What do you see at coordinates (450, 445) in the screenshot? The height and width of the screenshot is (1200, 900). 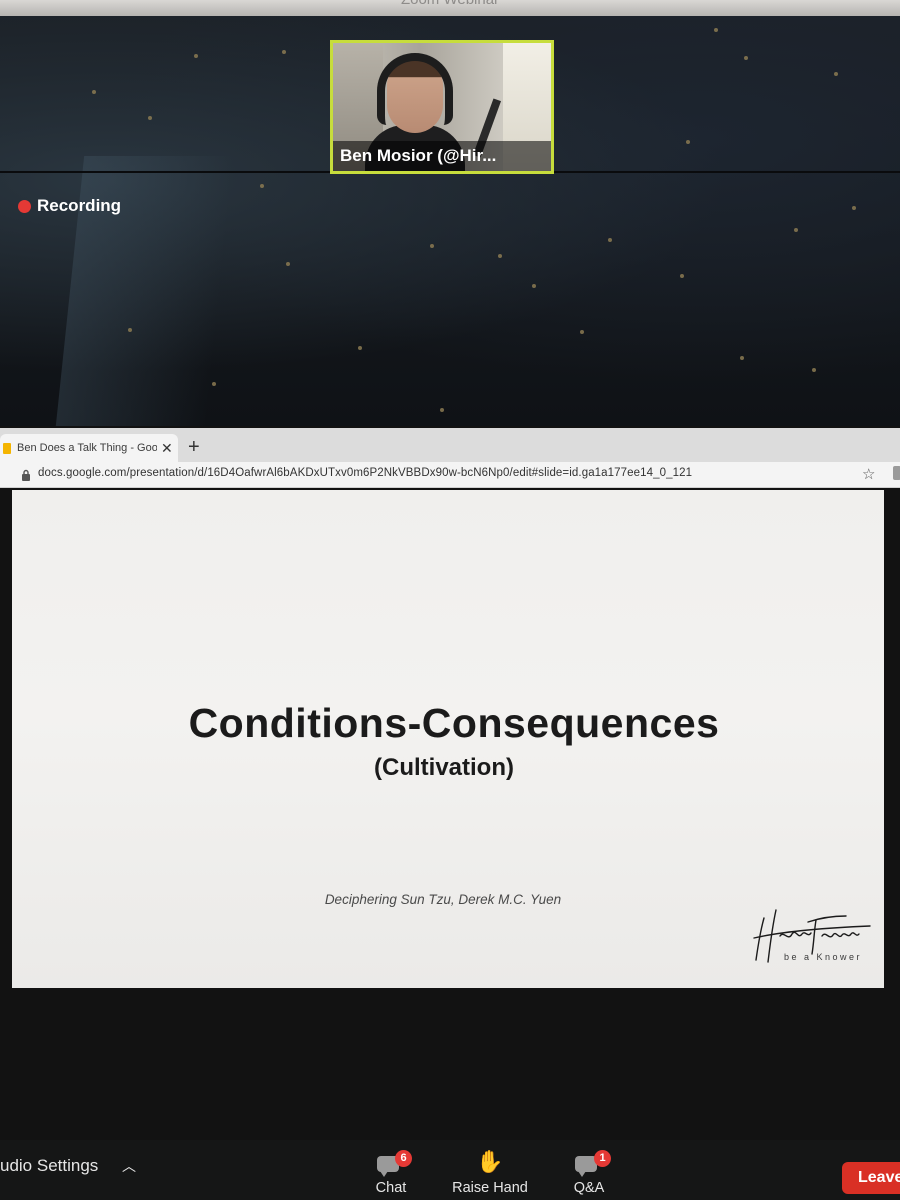 I see `browser-tabstrip: Ben Does a Talk Thing - Google ✕ +` at bounding box center [450, 445].